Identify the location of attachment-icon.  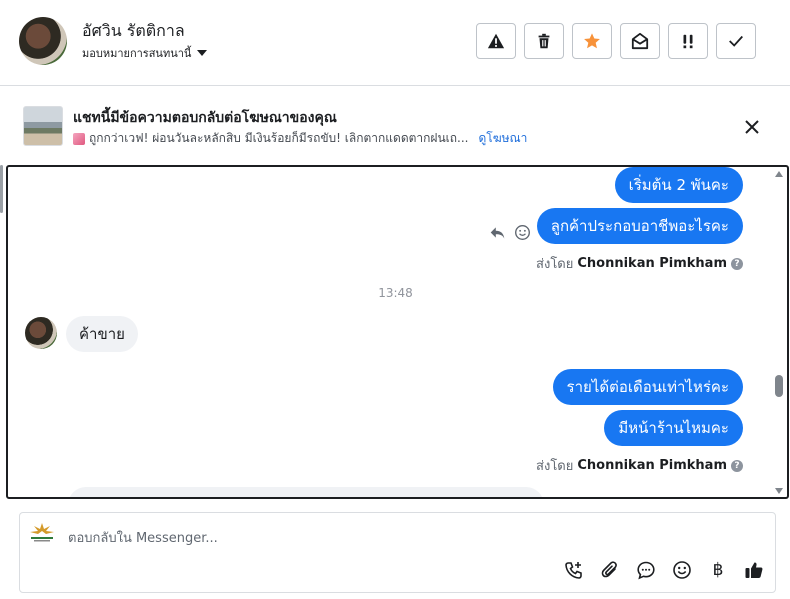
(609, 569).